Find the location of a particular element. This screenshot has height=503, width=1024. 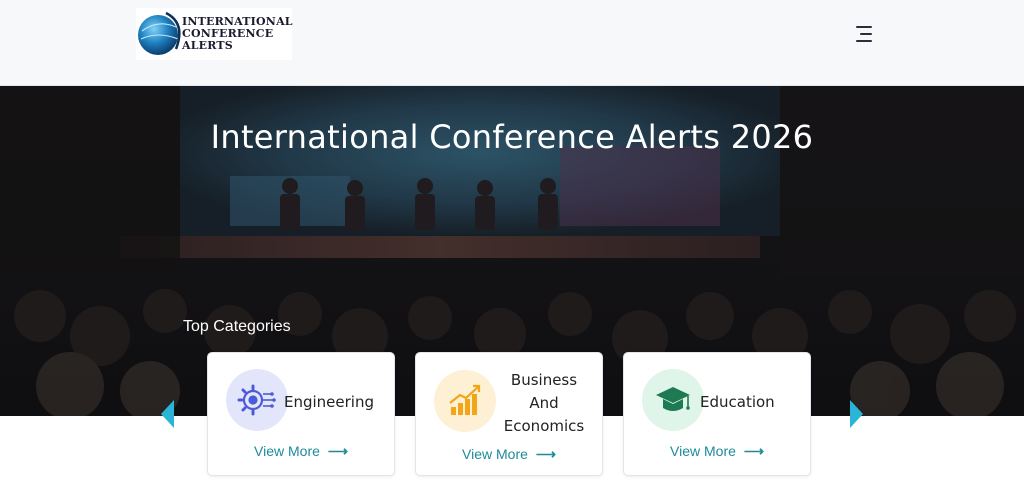

engineering-icon is located at coordinates (257, 400).